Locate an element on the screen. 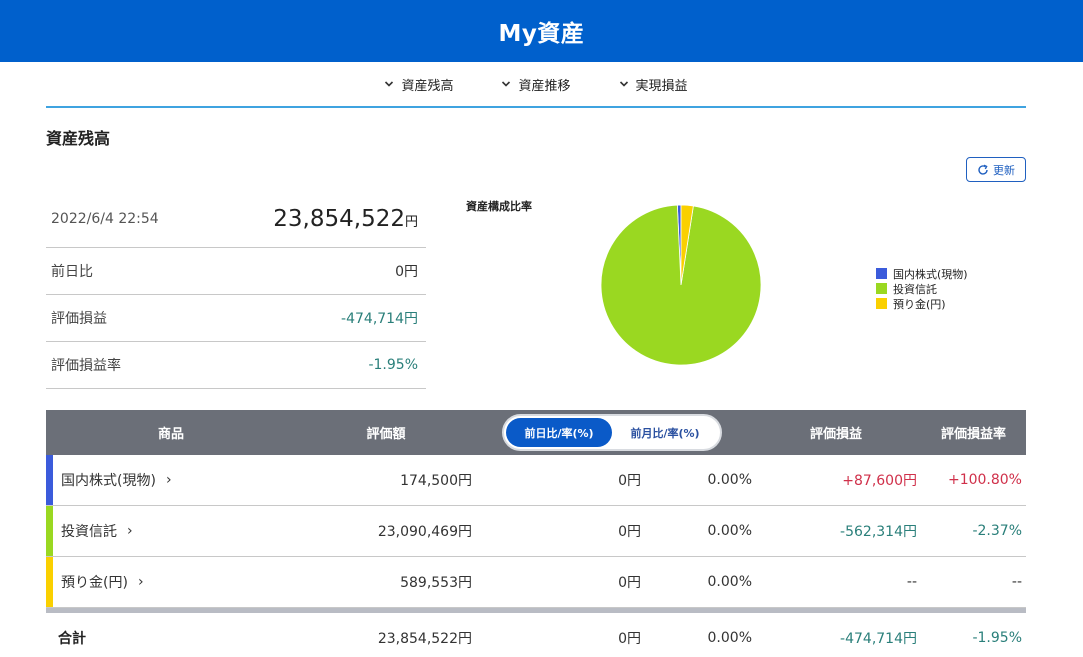 The image size is (1083, 657). table-header: 商品 評価額 前日比/率(%) 前月比/率(%) 評価損益 評価損益率 is located at coordinates (536, 432).